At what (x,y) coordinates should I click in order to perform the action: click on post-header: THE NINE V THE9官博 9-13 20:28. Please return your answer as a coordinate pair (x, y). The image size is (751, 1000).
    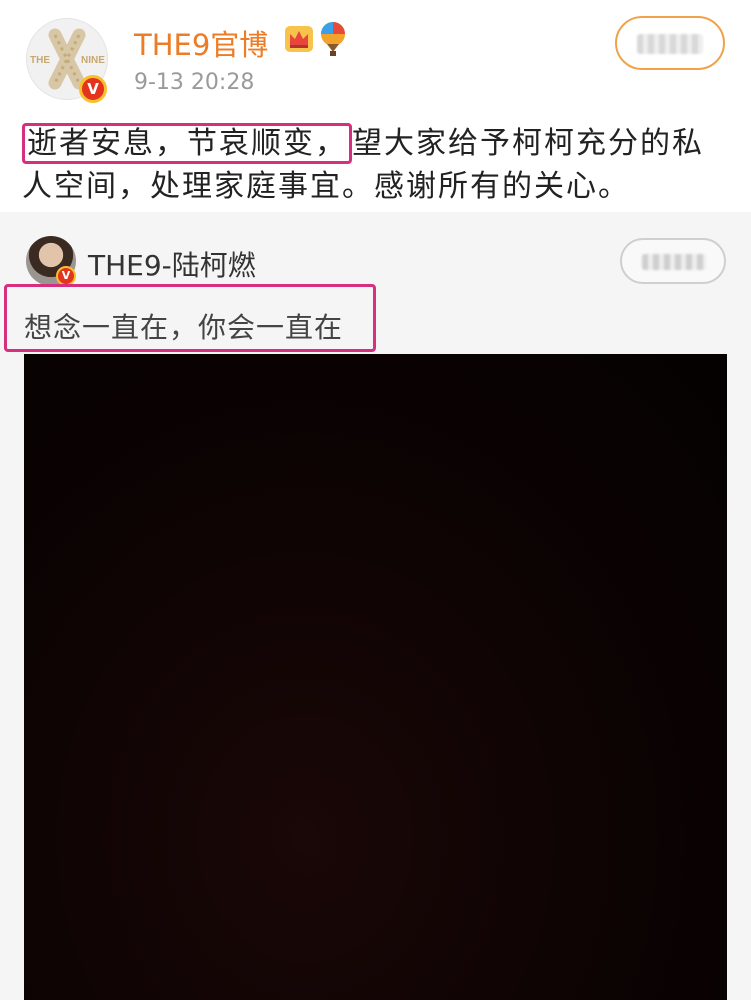
    Looking at the image, I should click on (375, 56).